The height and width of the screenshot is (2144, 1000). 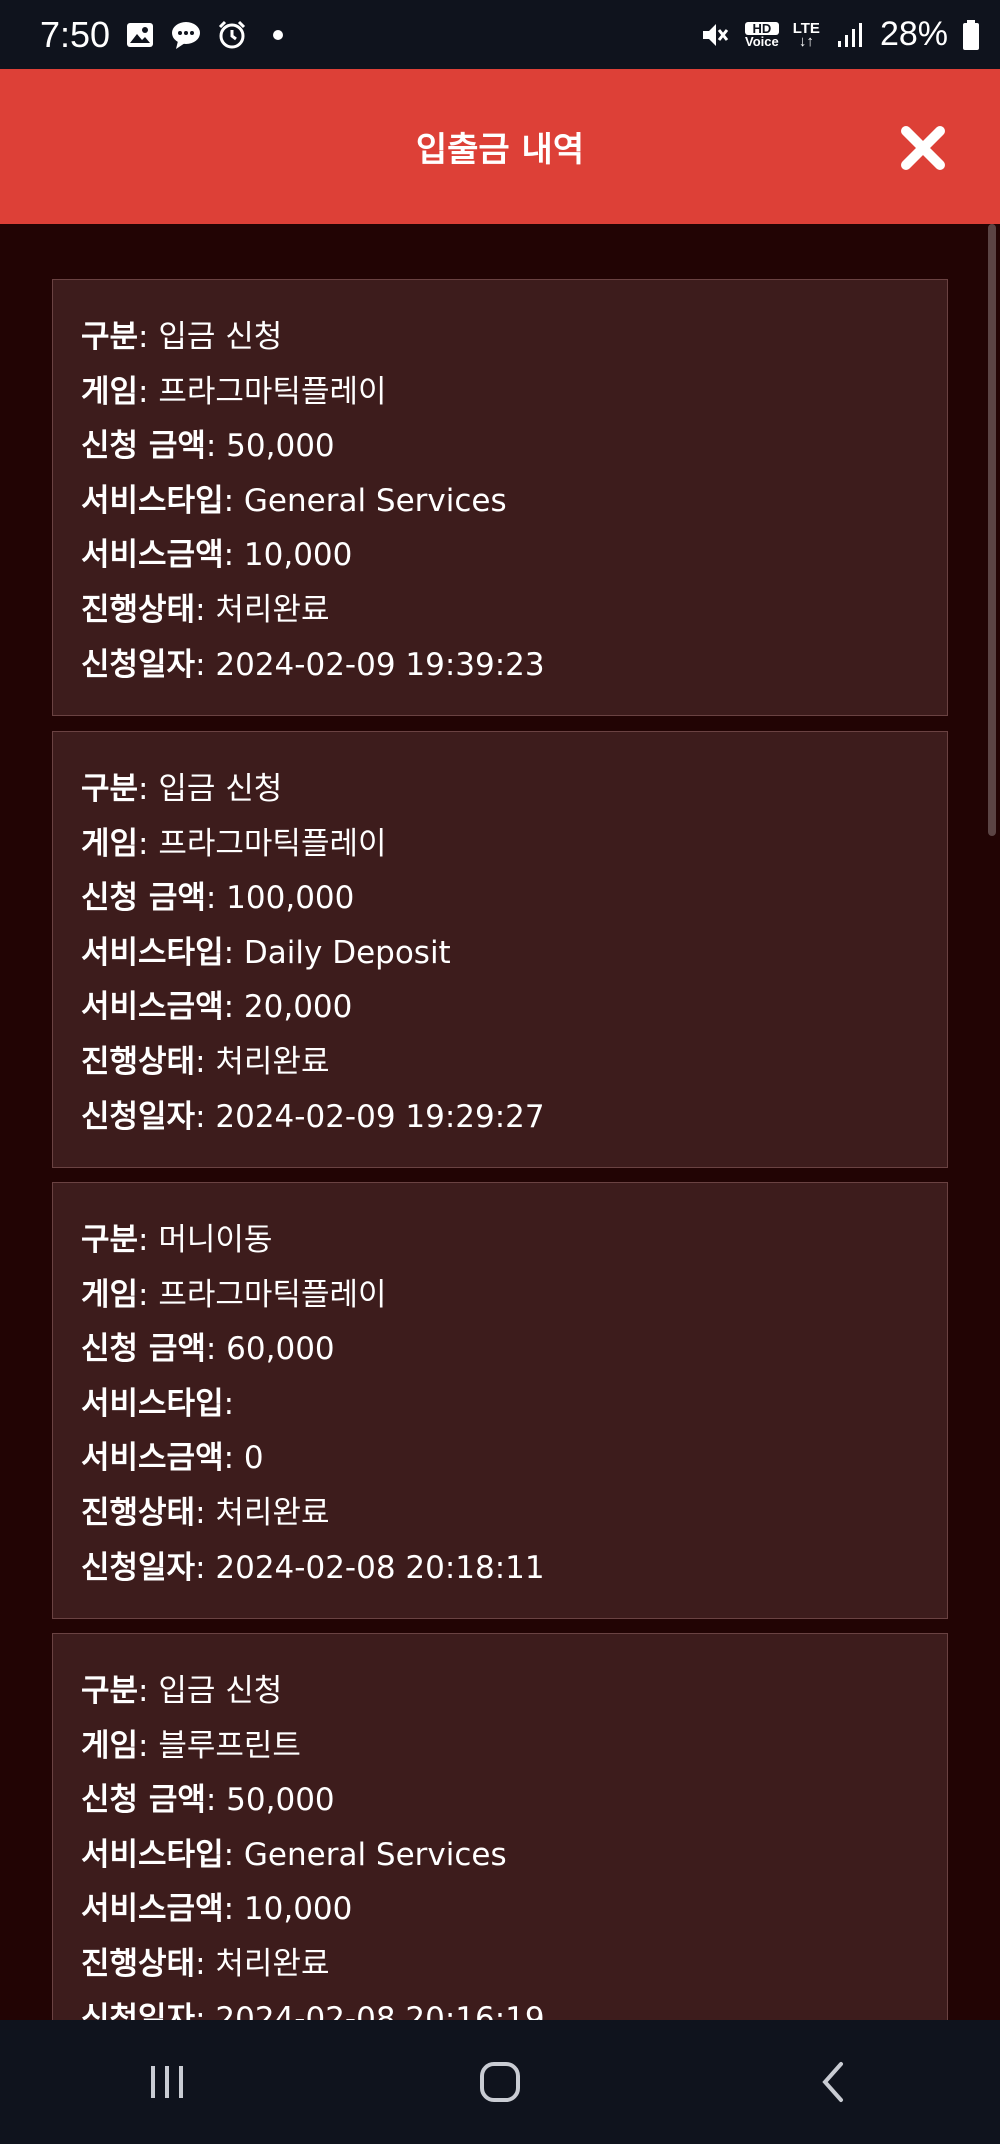 What do you see at coordinates (313, 1116) in the screenshot?
I see `row-date: 신청일자: 2024-02-09 19:29:27` at bounding box center [313, 1116].